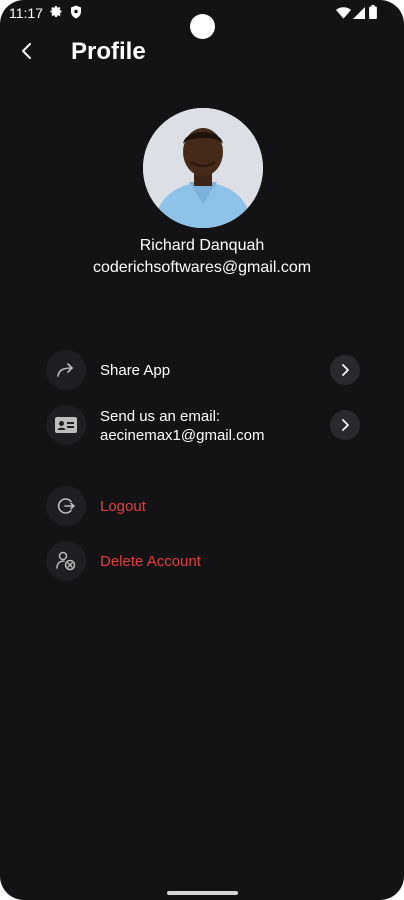  What do you see at coordinates (66, 506) in the screenshot?
I see `logout-icon` at bounding box center [66, 506].